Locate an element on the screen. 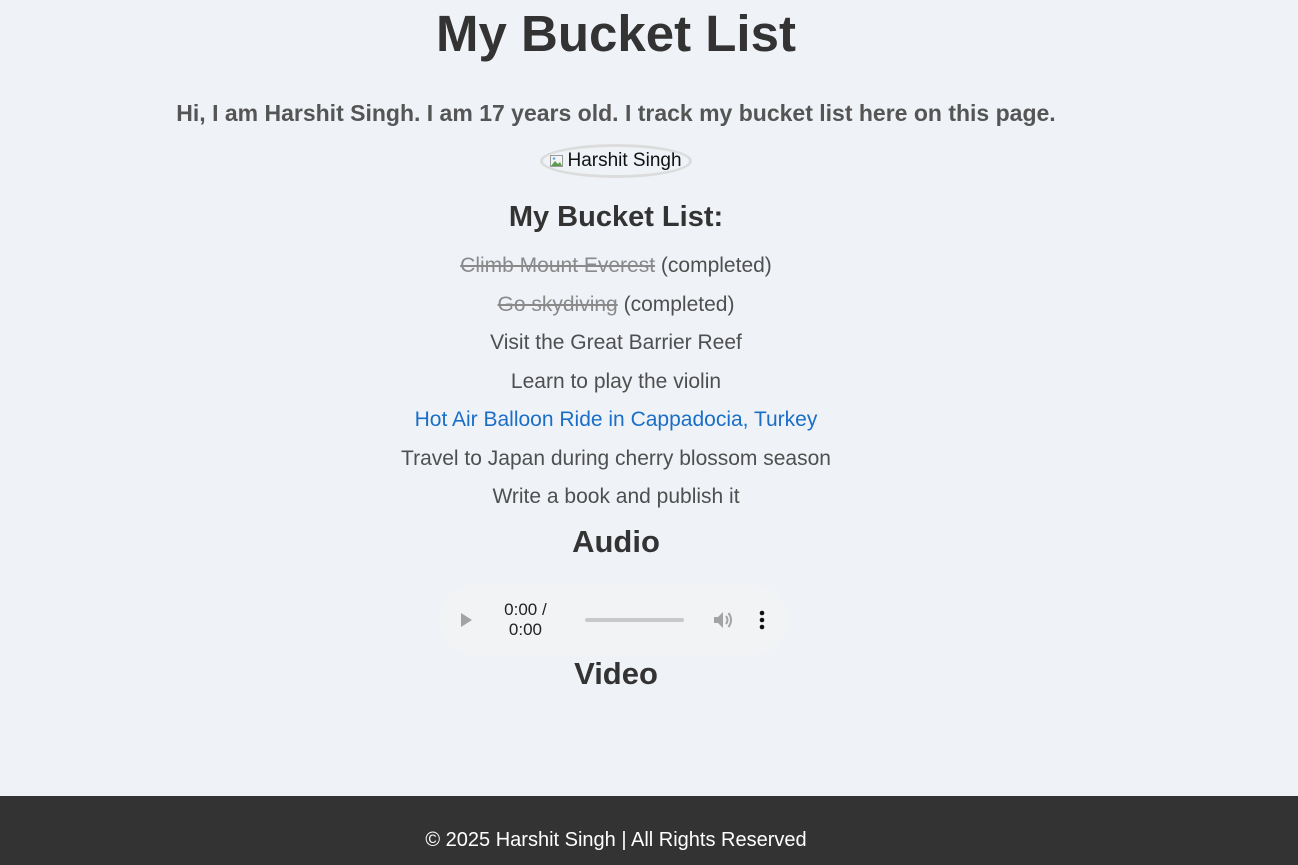  list-item: Climb Mount Everest (completed) is located at coordinates (616, 266).